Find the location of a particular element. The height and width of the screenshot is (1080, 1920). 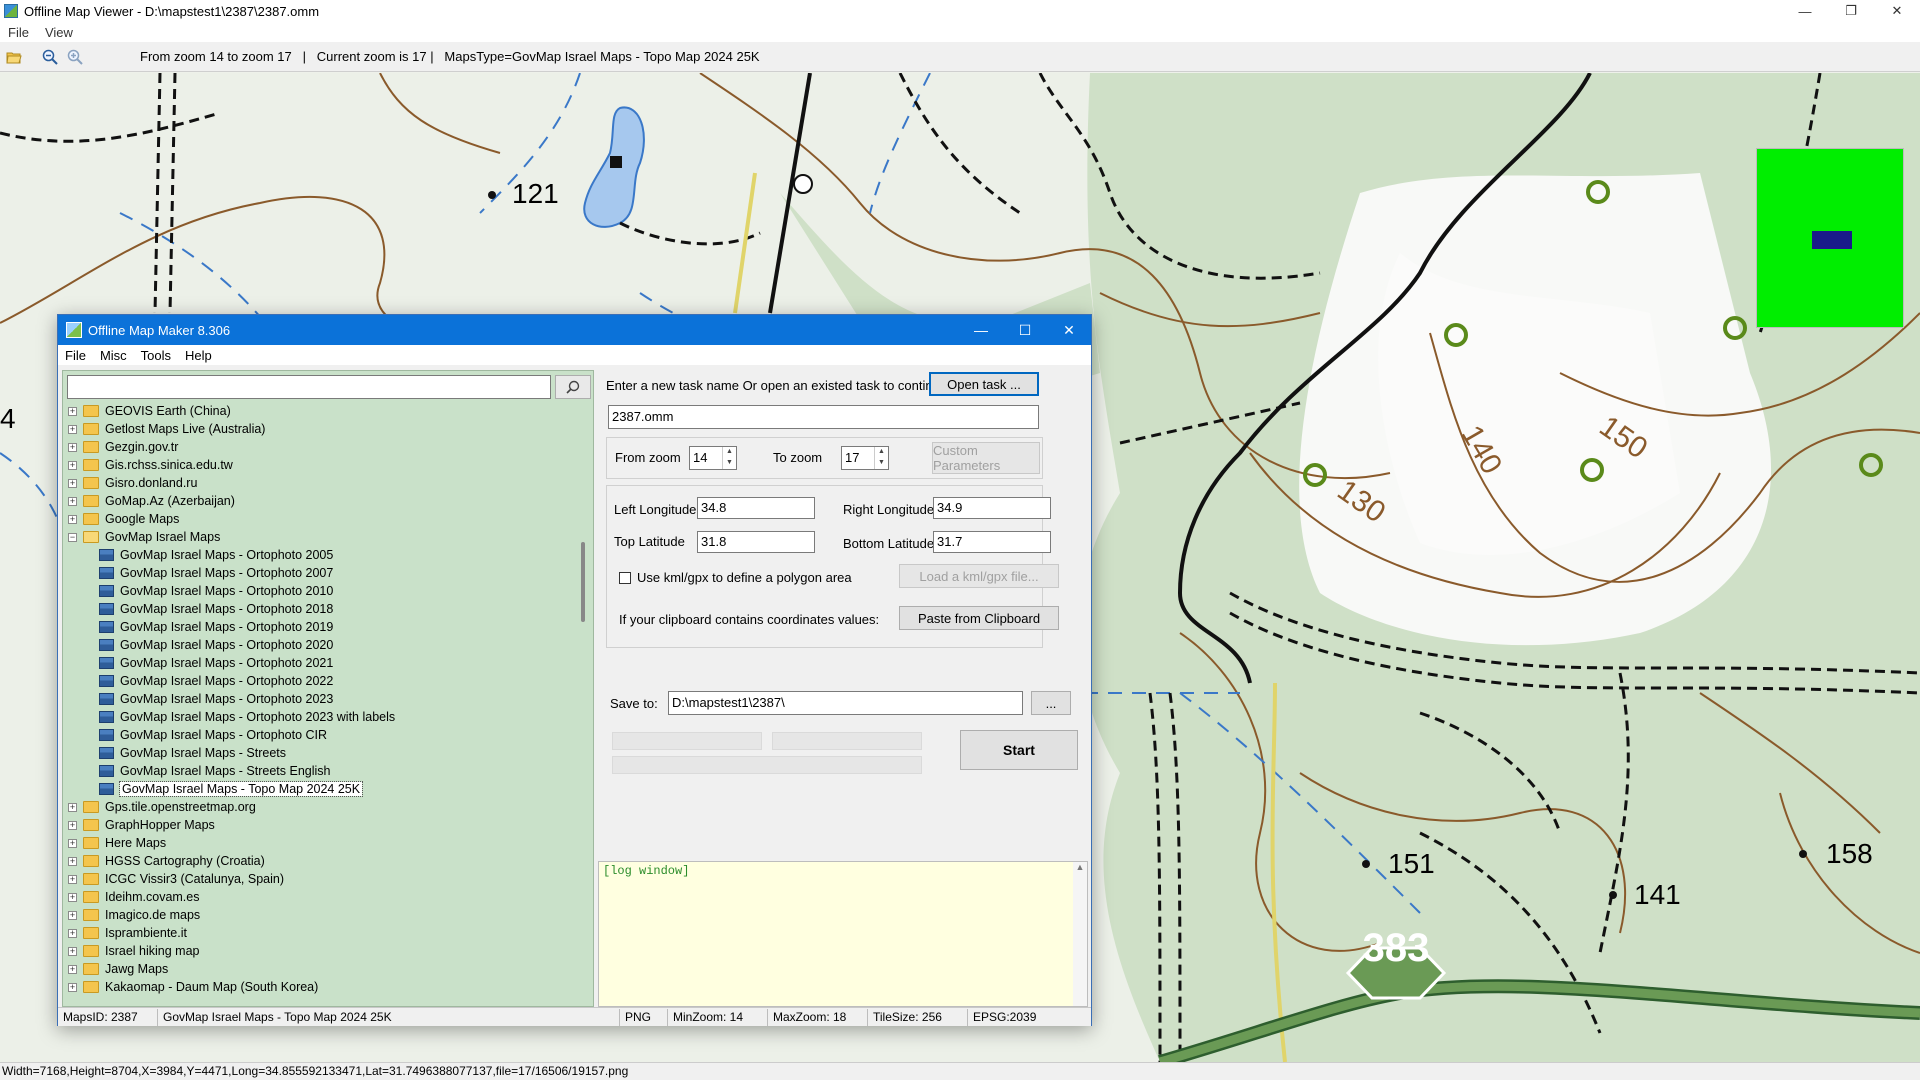

dialog-menu-tools: Tools is located at coordinates (156, 355).